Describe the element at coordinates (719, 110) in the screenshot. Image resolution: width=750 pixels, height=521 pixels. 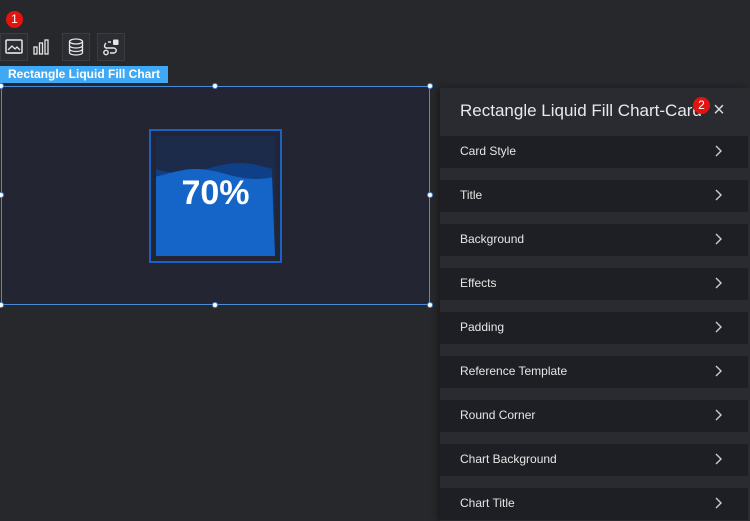
I see `close-icon: ×` at that location.